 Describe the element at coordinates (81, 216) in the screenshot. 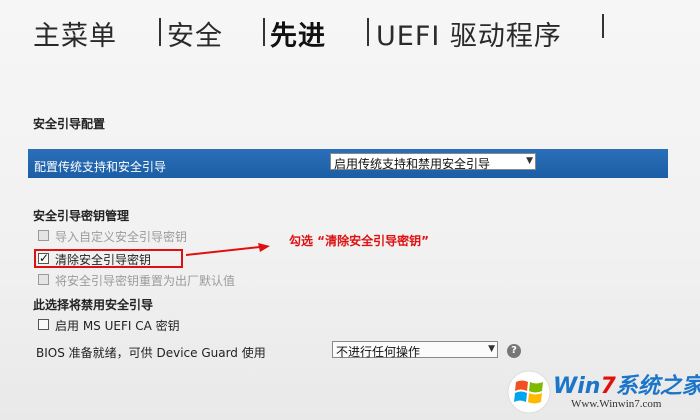

I see `key-management-title: 安全引导密钥管理` at that location.